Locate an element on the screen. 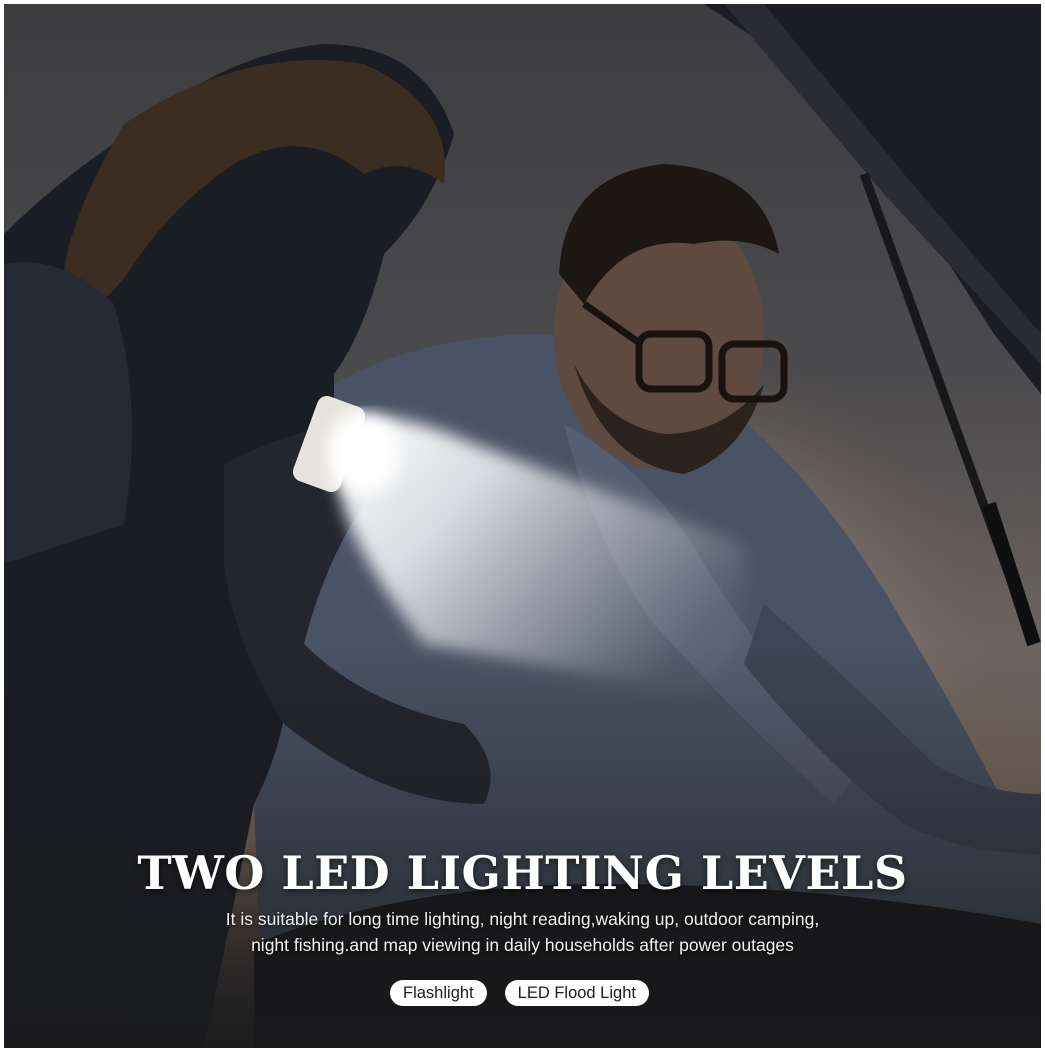 Image resolution: width=1045 pixels, height=1052 pixels. lighting-modes: Flashlight LED Flood Light is located at coordinates (522, 993).